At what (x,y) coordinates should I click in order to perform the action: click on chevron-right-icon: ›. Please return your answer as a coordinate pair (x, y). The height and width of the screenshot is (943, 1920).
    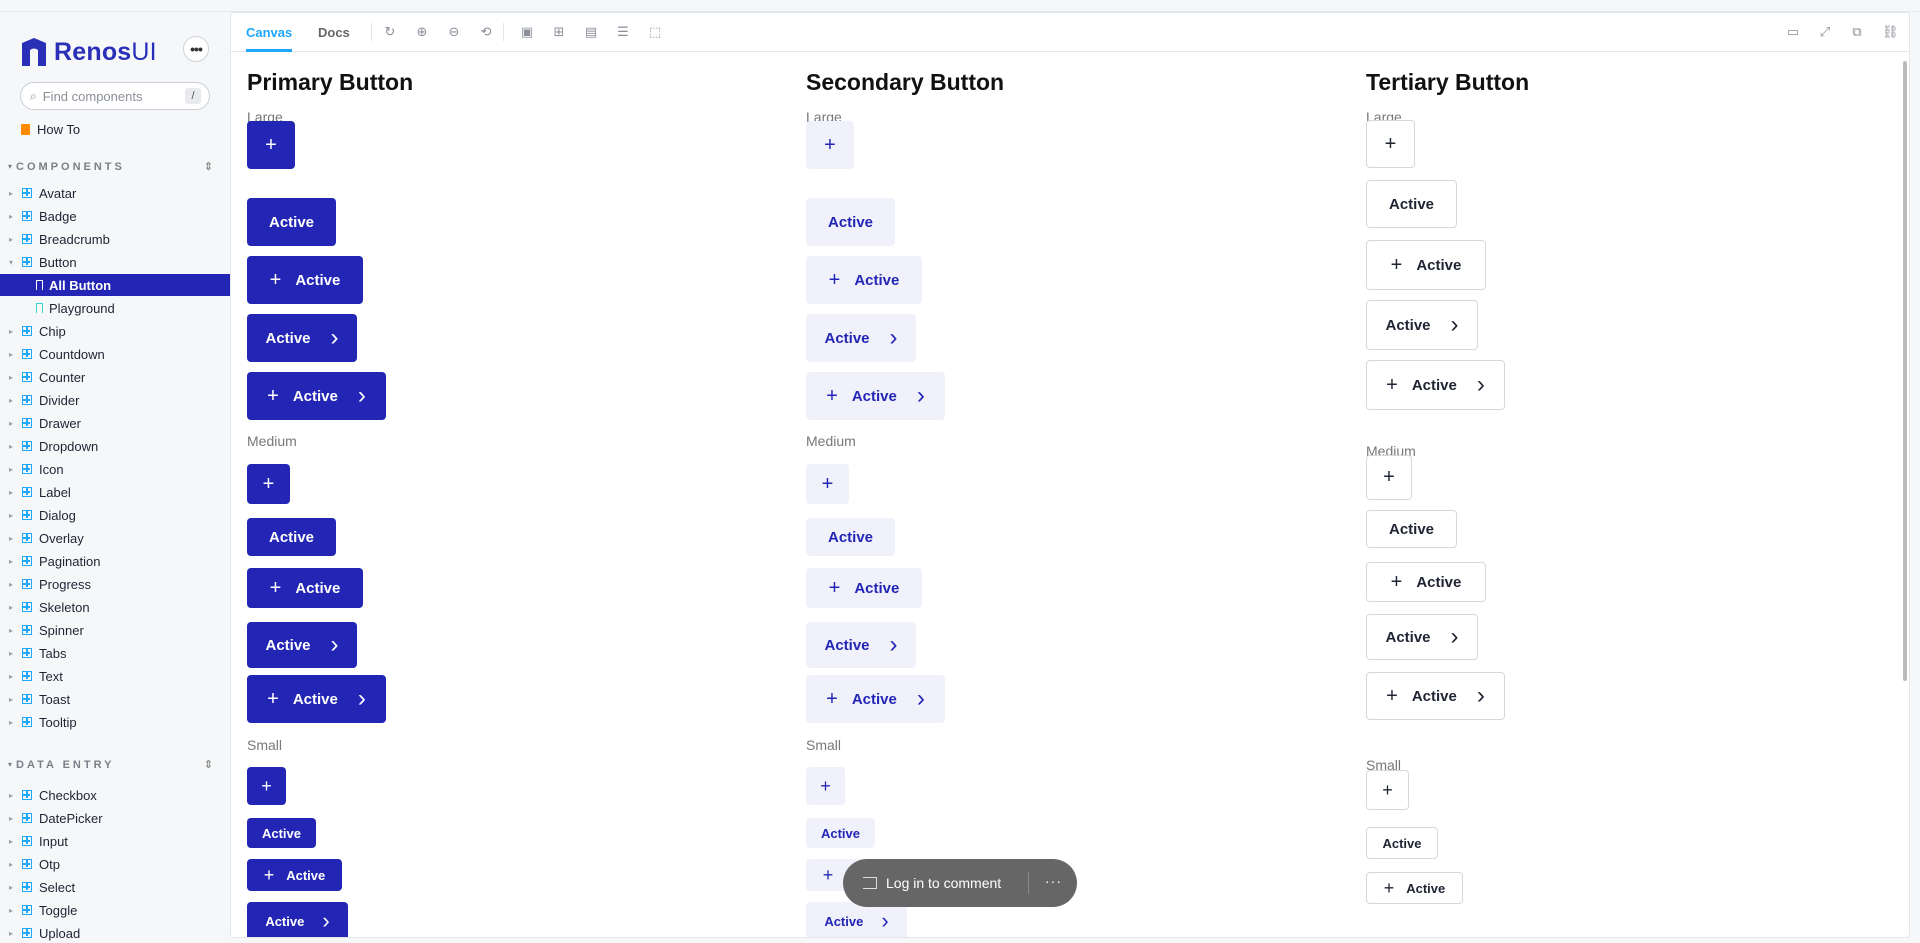
    Looking at the image, I should click on (1480, 695).